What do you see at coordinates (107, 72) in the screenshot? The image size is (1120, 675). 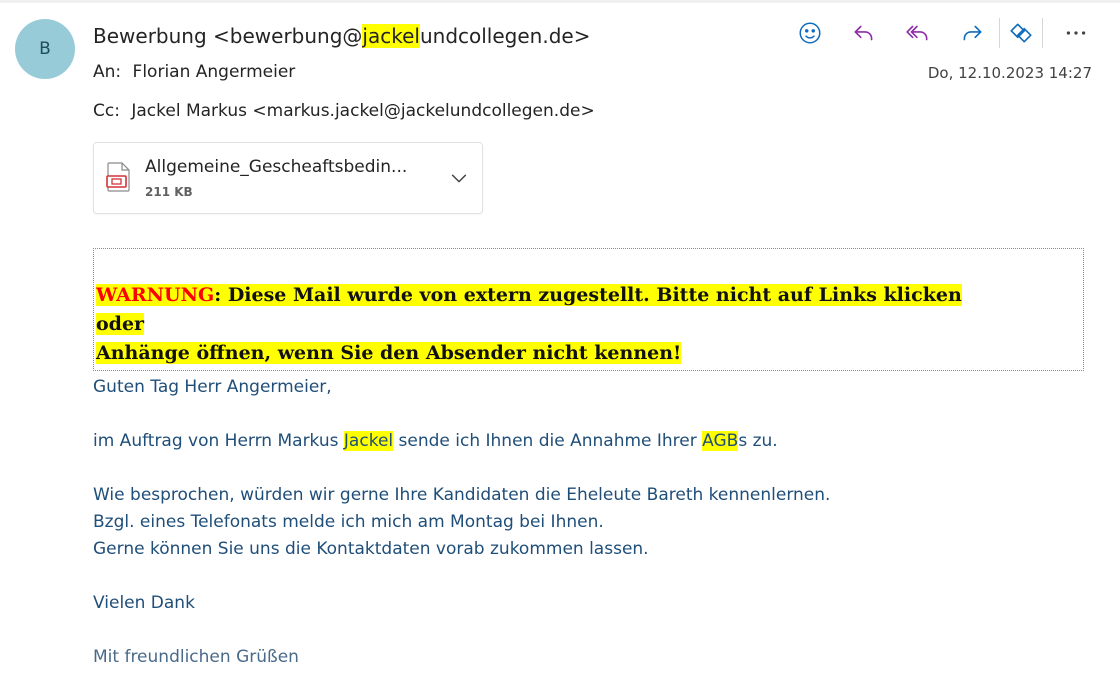 I see `to-label: An:` at bounding box center [107, 72].